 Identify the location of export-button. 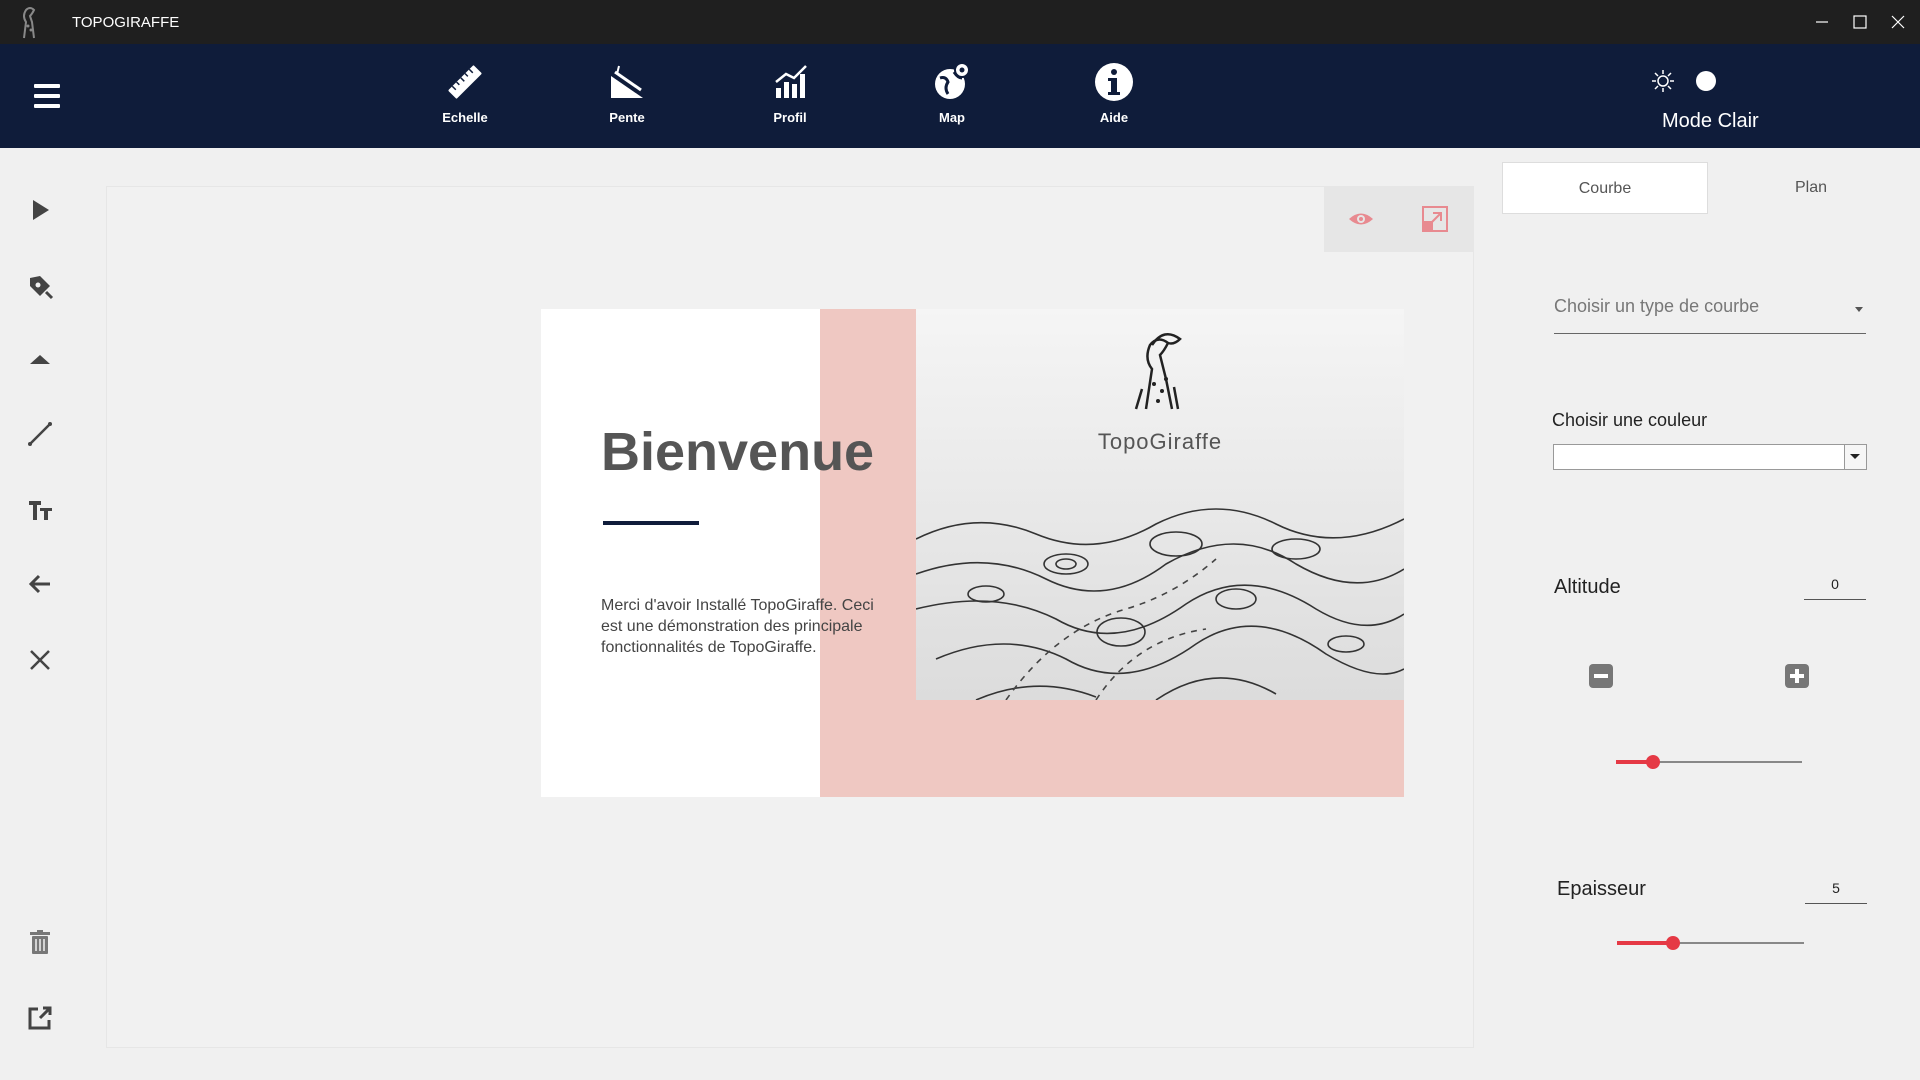
(40, 1018).